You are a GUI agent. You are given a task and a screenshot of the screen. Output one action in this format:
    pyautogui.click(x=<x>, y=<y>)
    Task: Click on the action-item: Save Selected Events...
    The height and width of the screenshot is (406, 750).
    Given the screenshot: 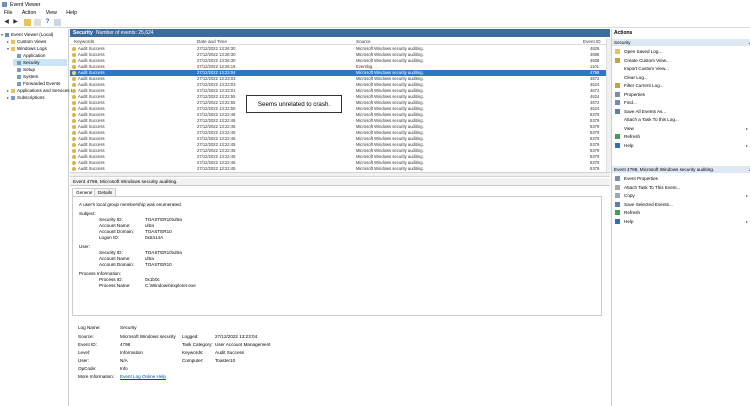 What is the action you would take?
    pyautogui.click(x=648, y=204)
    